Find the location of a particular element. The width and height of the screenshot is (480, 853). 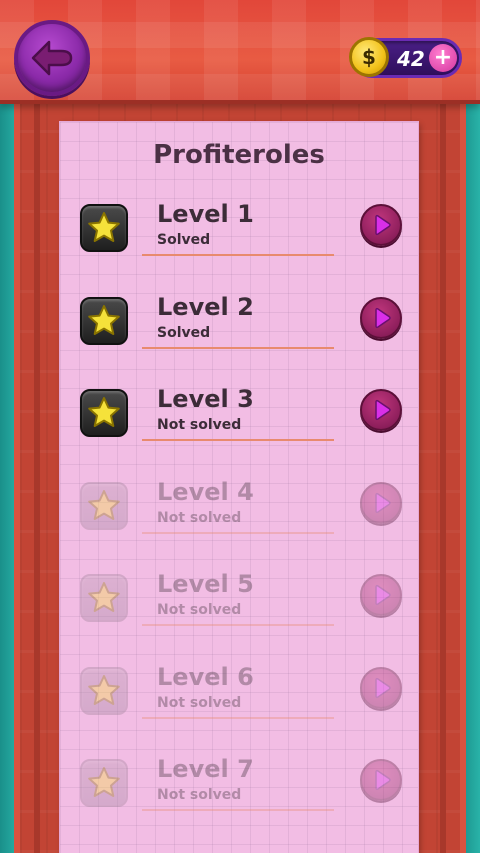

level-row: Level 3 Not solved is located at coordinates (241, 420).